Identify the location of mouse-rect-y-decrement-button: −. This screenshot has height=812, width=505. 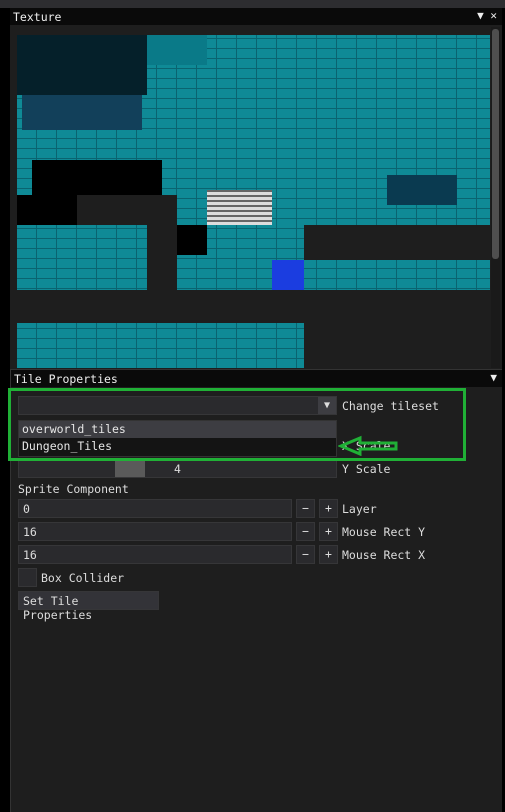
(305, 531).